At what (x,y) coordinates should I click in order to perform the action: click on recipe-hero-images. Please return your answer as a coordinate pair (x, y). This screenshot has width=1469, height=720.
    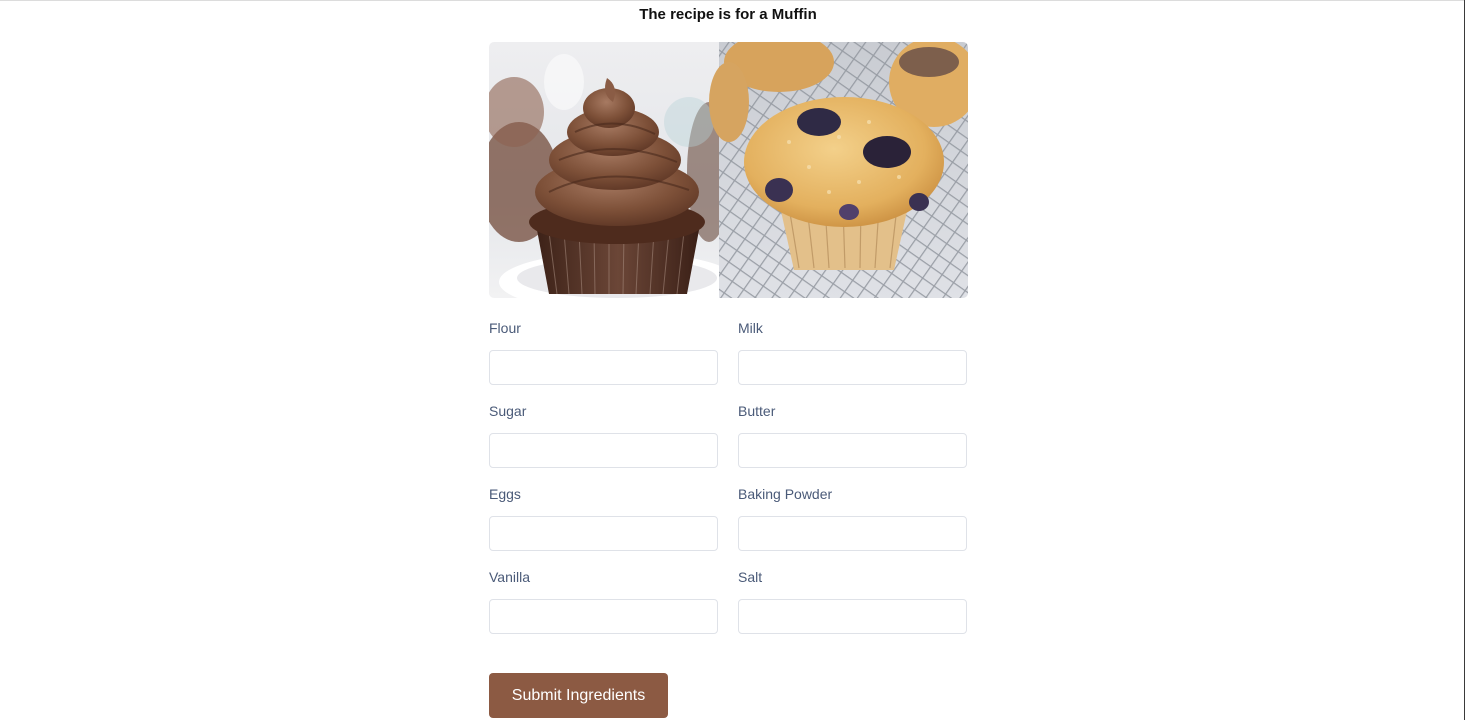
    Looking at the image, I should click on (728, 170).